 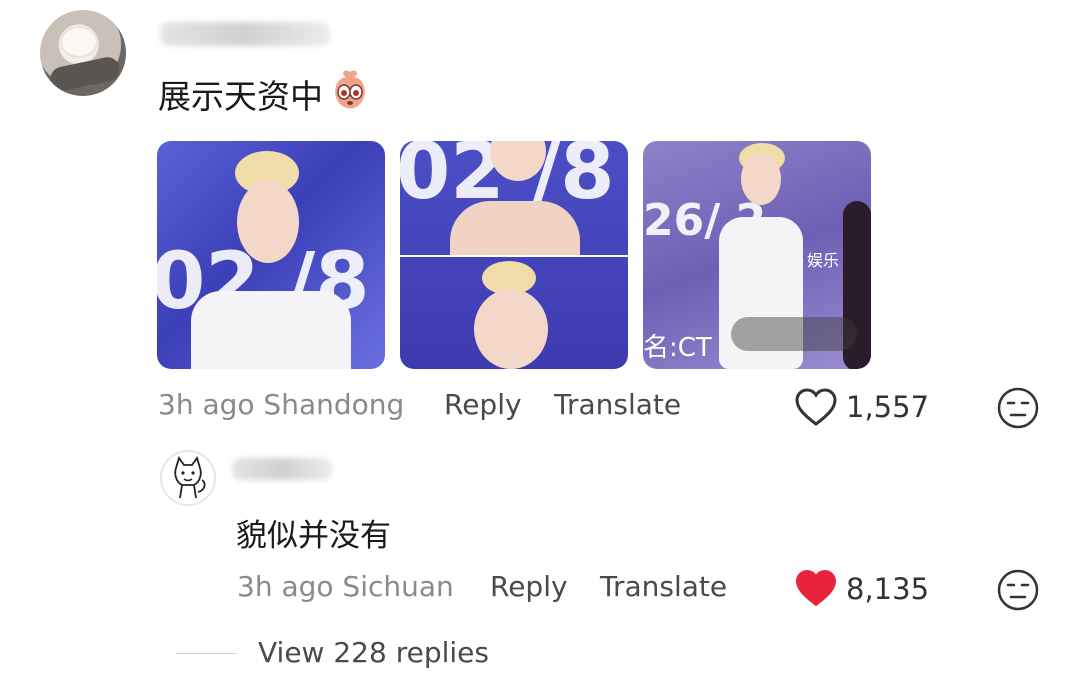 I want to click on replies-divider, so click(x=206, y=653).